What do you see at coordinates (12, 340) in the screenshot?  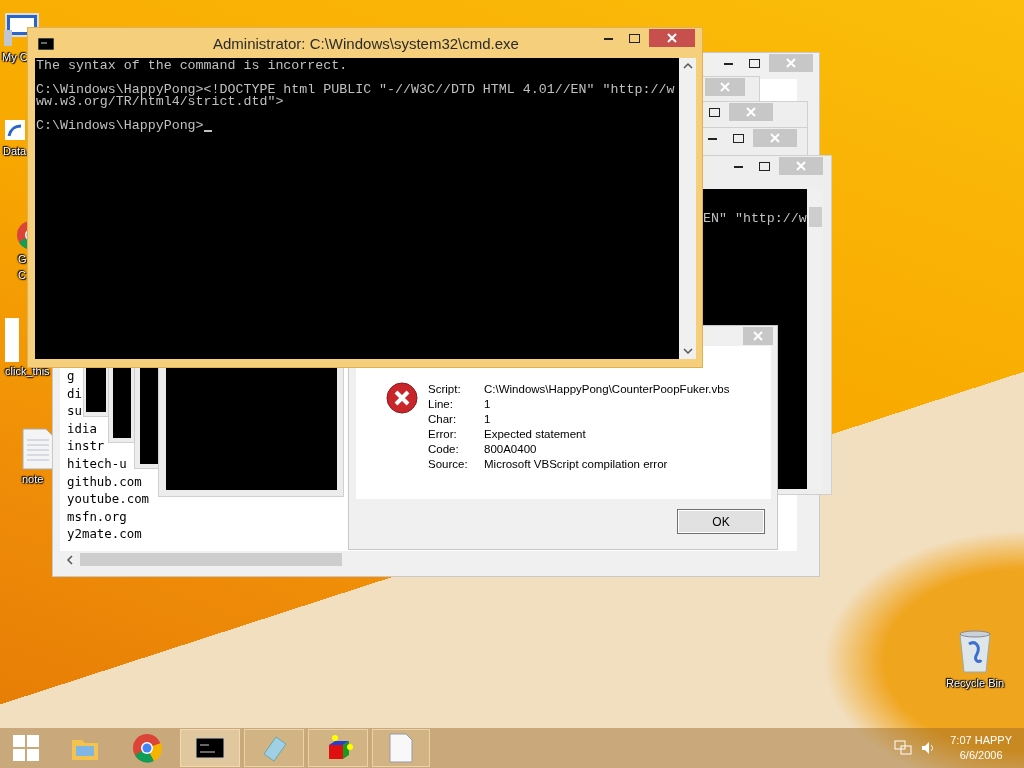 I see `file-icon` at bounding box center [12, 340].